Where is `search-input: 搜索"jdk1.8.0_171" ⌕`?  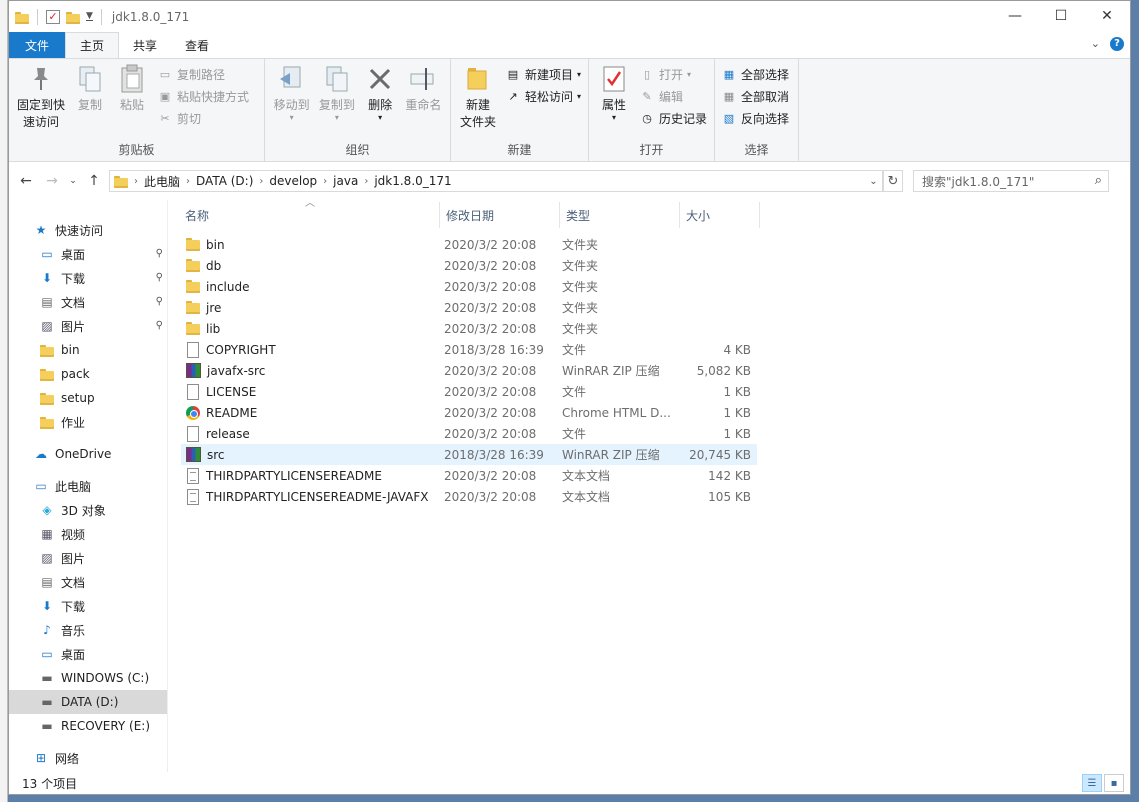
search-input: 搜索"jdk1.8.0_171" ⌕ is located at coordinates (1011, 181).